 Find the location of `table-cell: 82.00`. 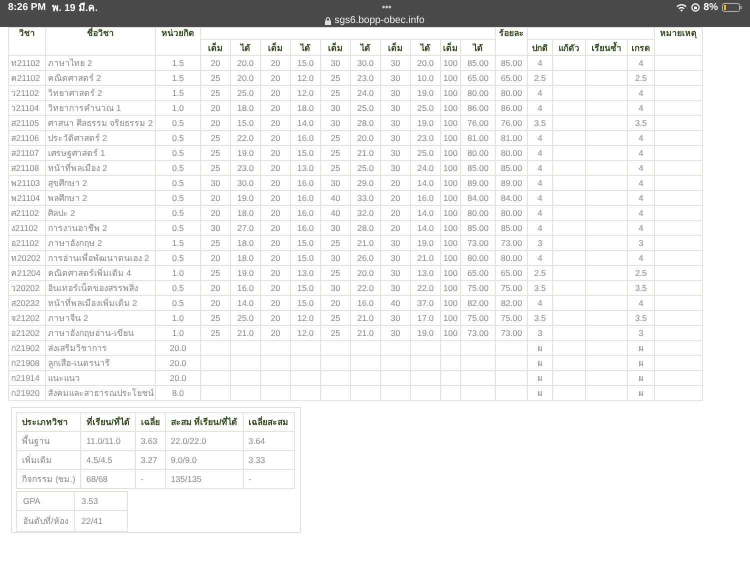

table-cell: 82.00 is located at coordinates (478, 303).